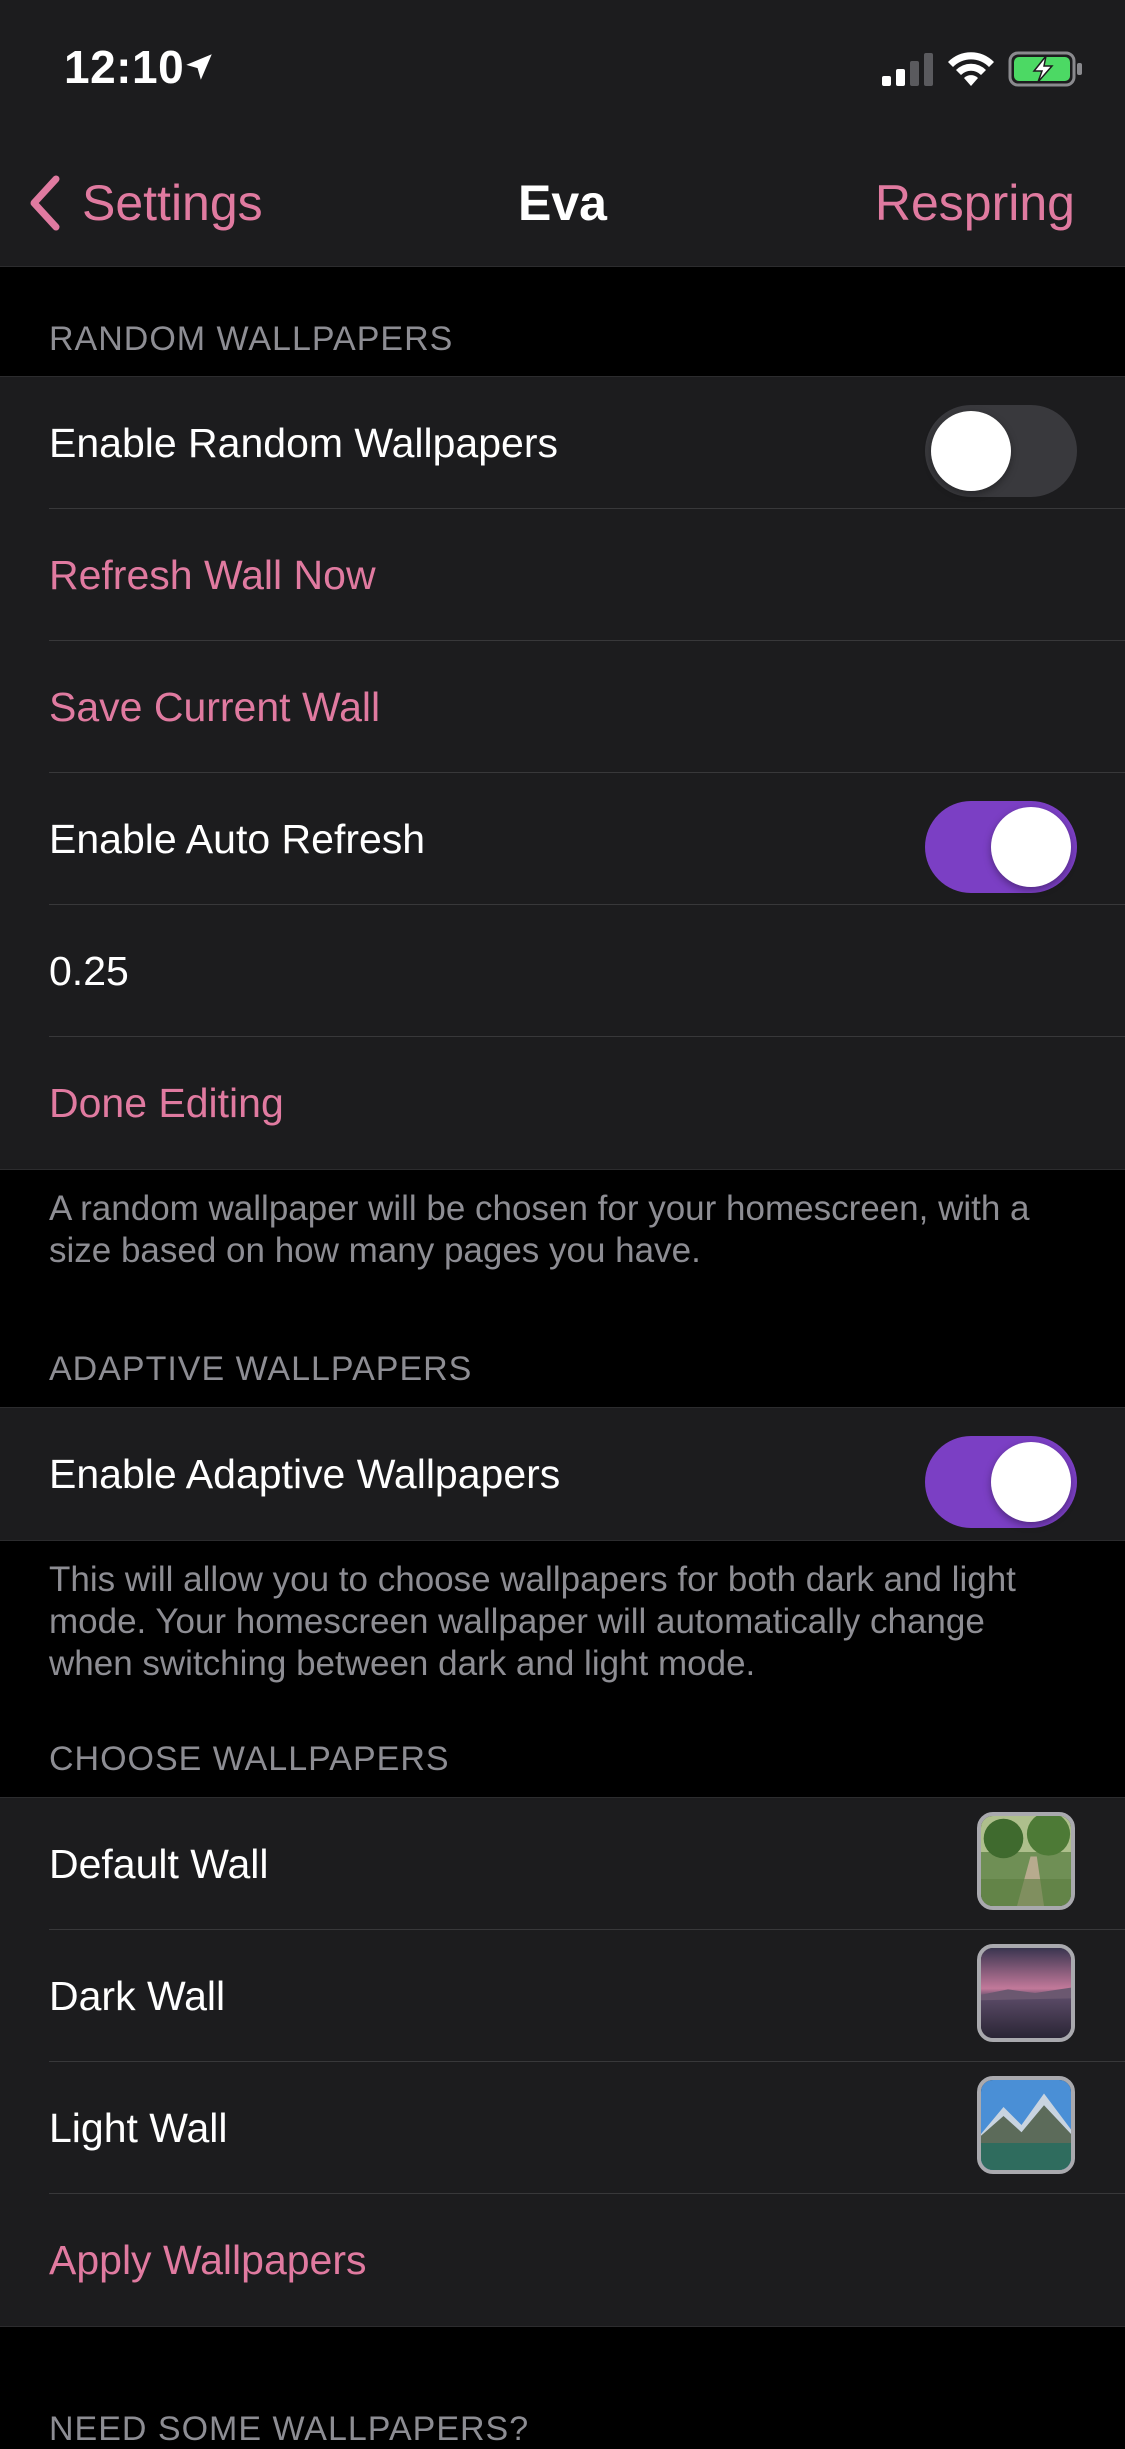 This screenshot has height=2449, width=1125. Describe the element at coordinates (562, 1864) in the screenshot. I see `default-wall-row: Default Wall` at that location.